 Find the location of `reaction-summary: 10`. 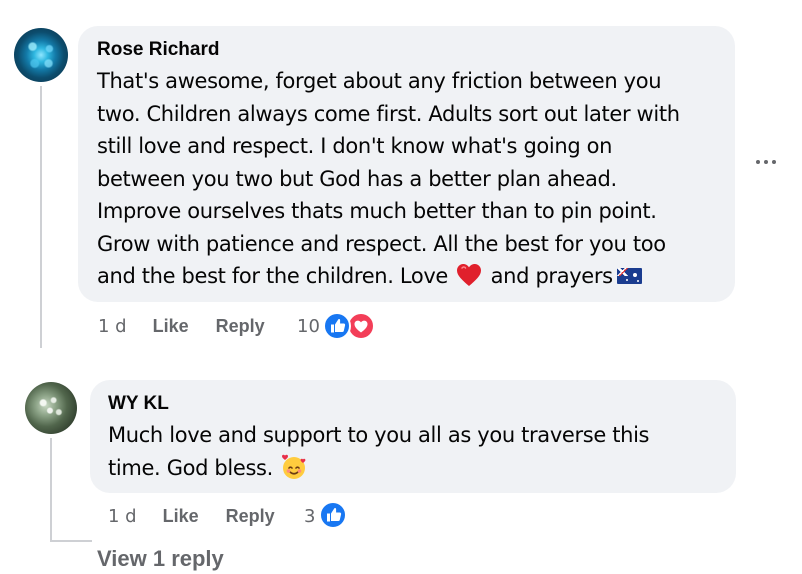

reaction-summary: 10 is located at coordinates (308, 326).